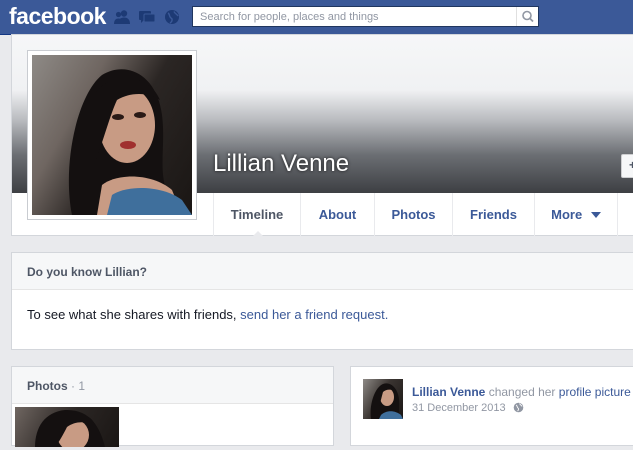 Image resolution: width=633 pixels, height=450 pixels. Describe the element at coordinates (595, 392) in the screenshot. I see `story-object-link: profile picture` at that location.